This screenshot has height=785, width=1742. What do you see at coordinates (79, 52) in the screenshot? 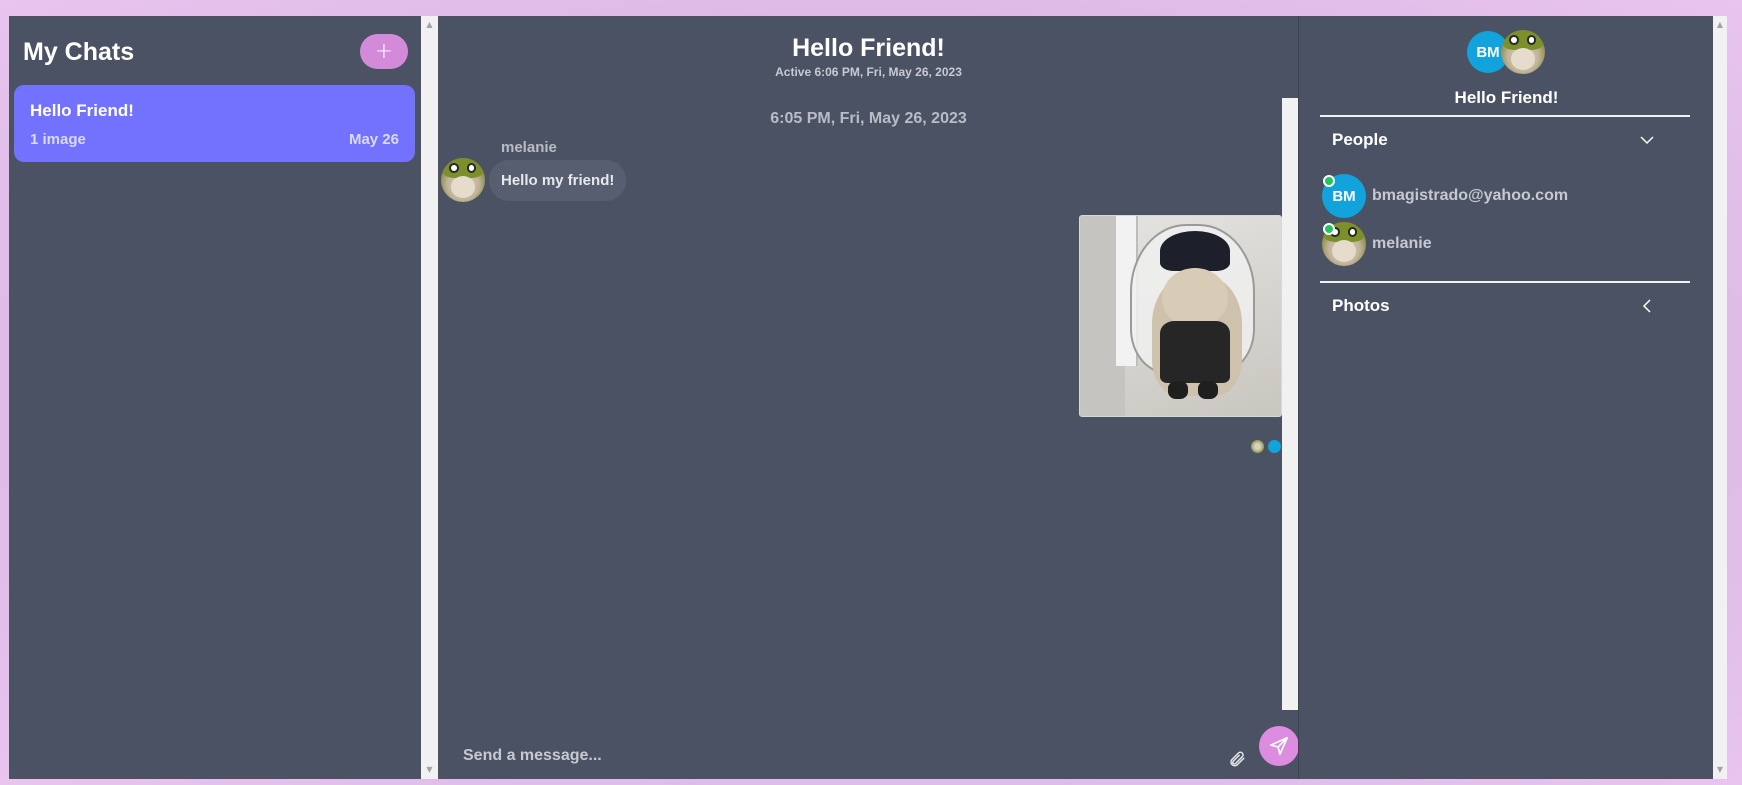
I see `sidebar-title: My Chats` at bounding box center [79, 52].